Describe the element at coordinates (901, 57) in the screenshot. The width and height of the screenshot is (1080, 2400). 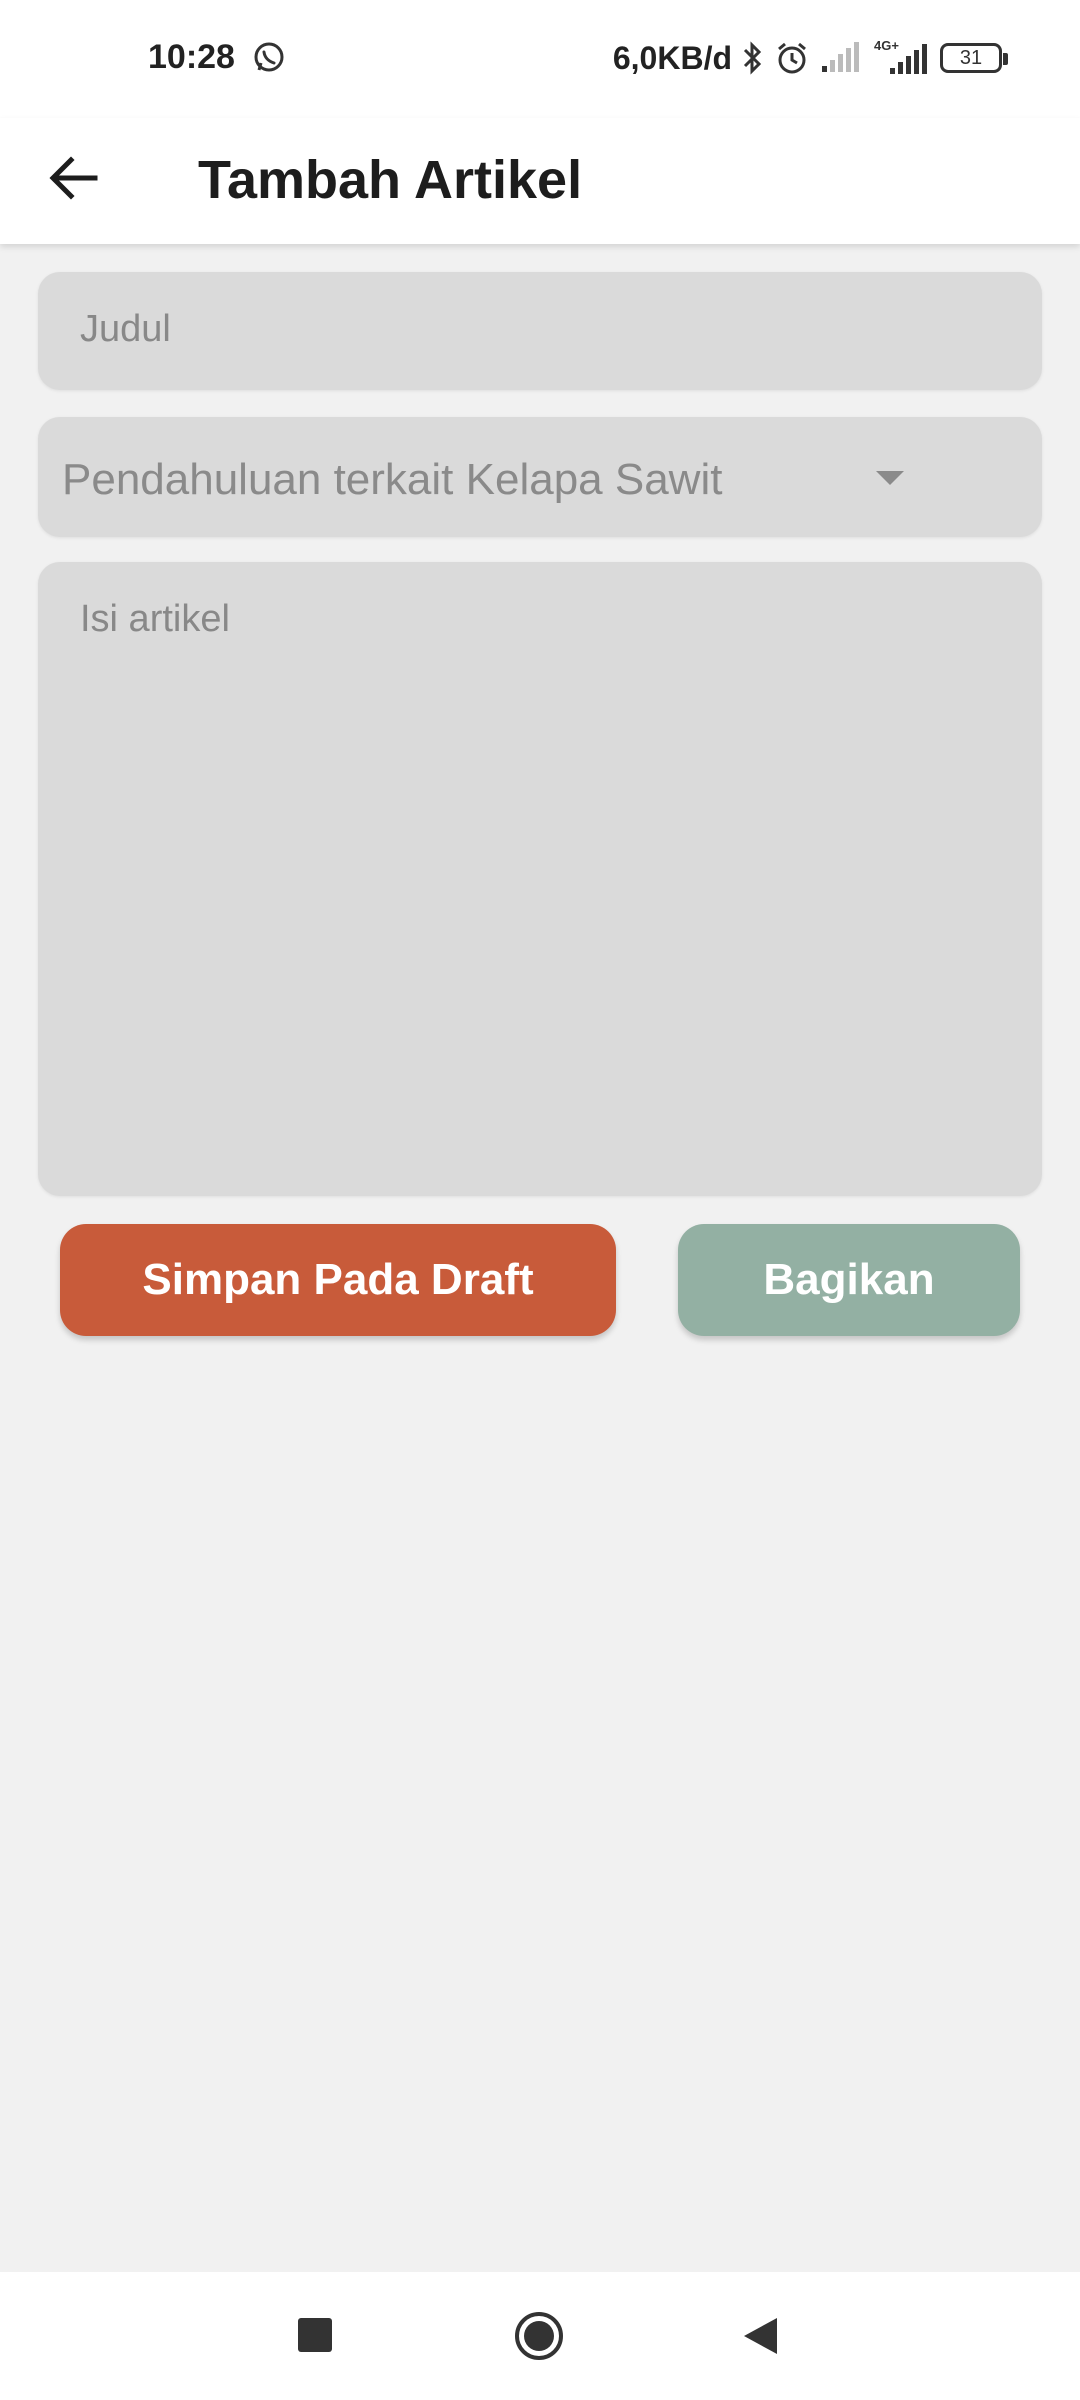
I see `signal-4g-icon: 4G+` at that location.